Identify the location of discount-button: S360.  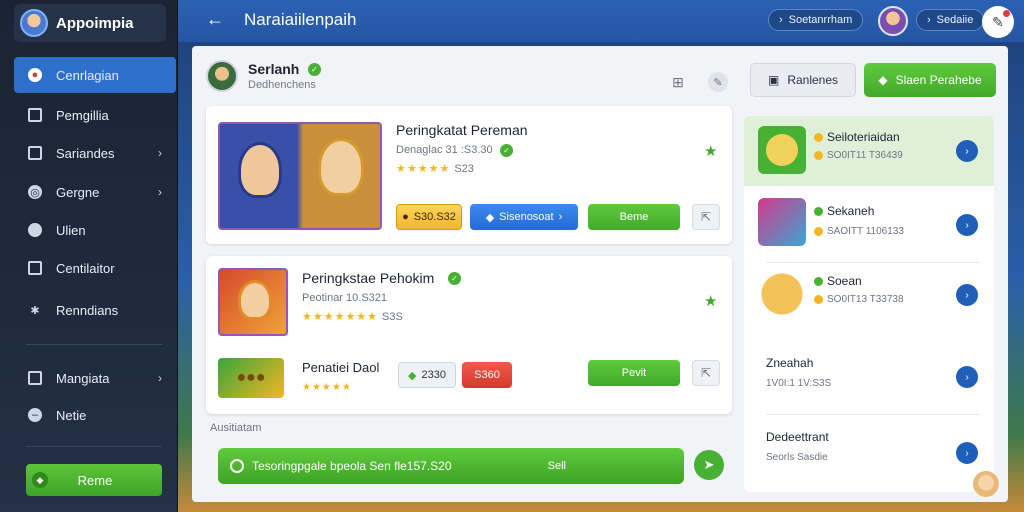
(487, 375).